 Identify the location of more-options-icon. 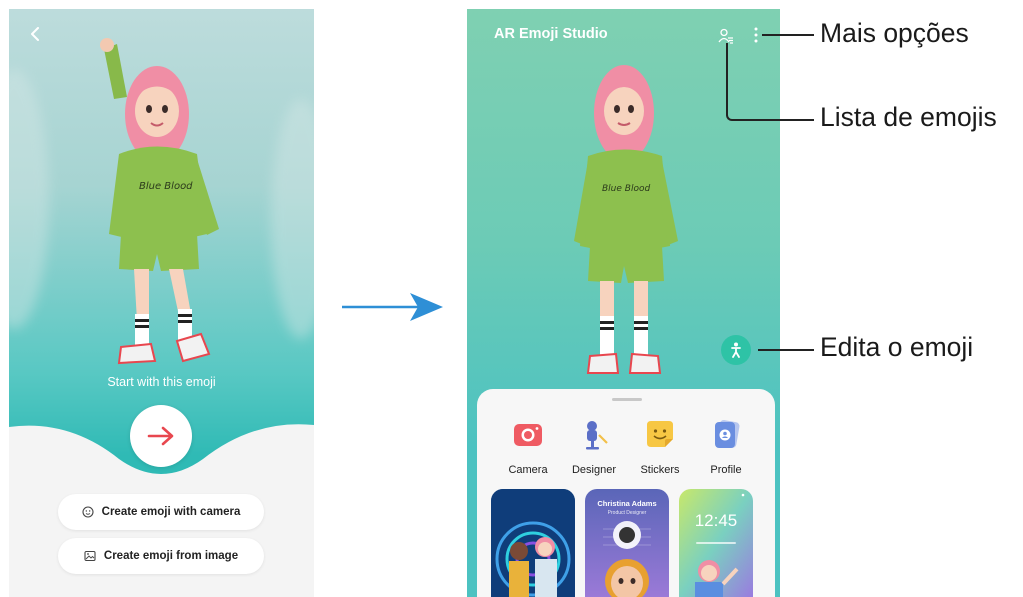
(756, 35).